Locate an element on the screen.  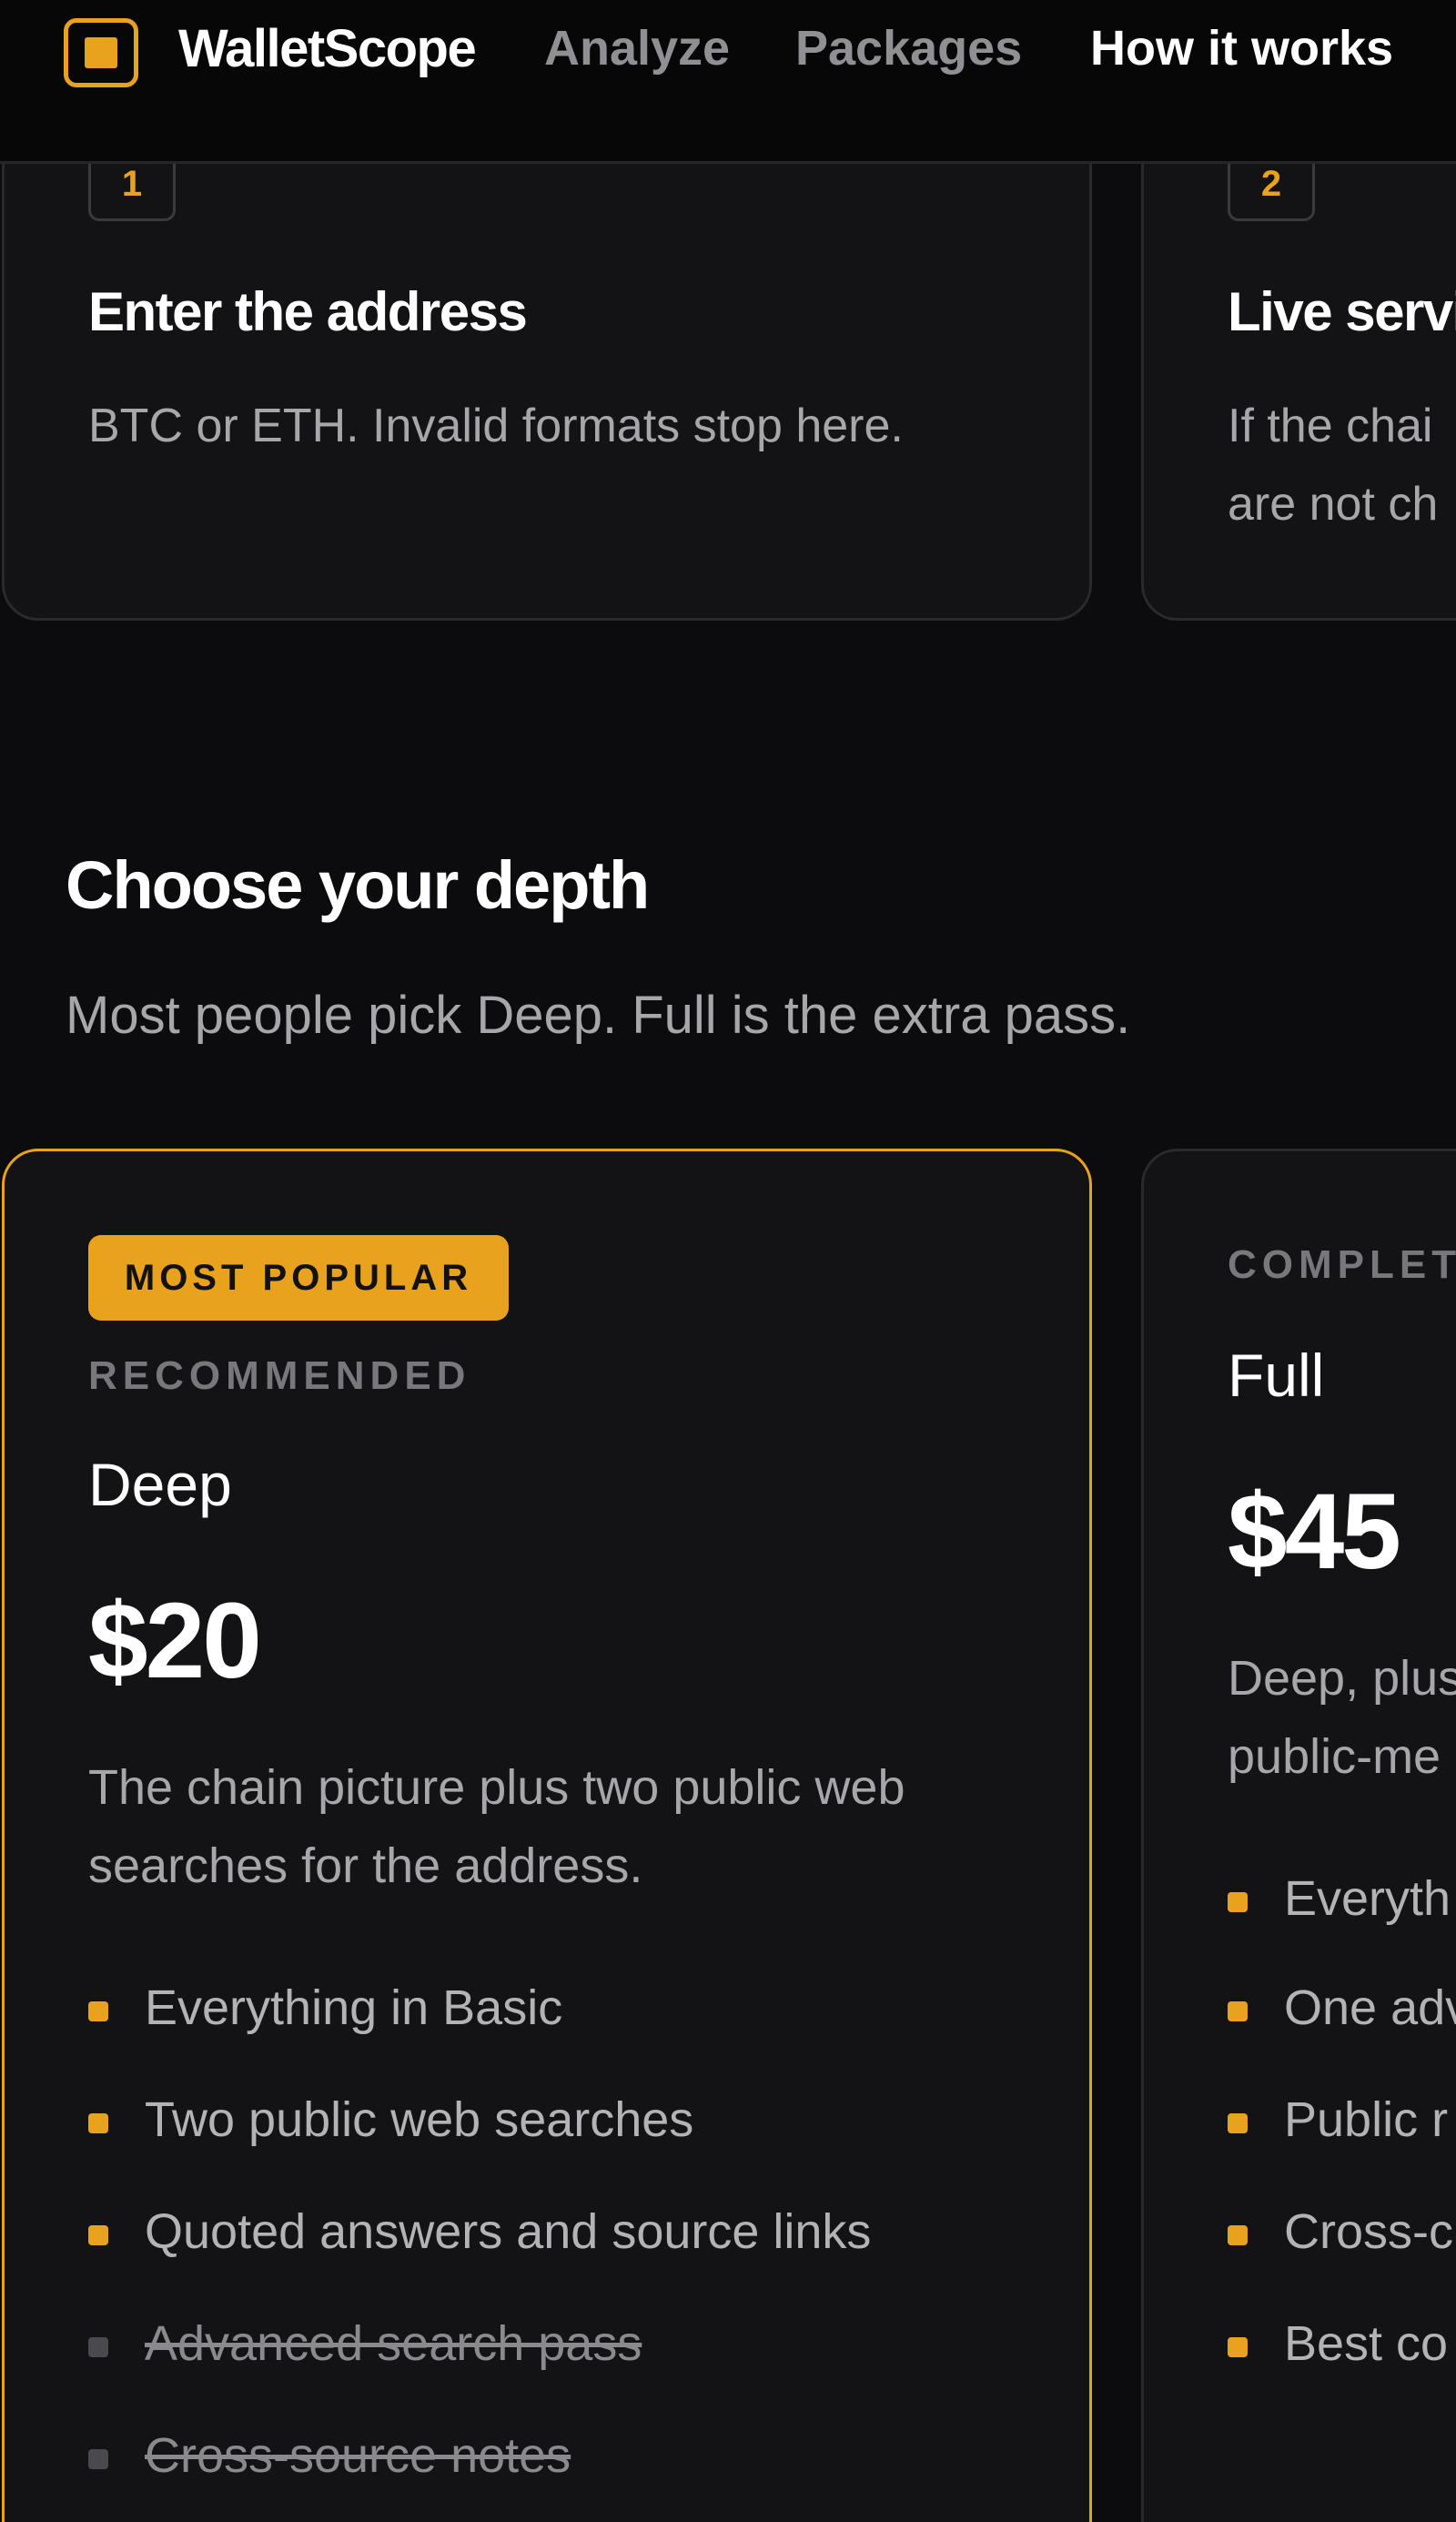
step-description-line-2: are not ch is located at coordinates (1334, 505).